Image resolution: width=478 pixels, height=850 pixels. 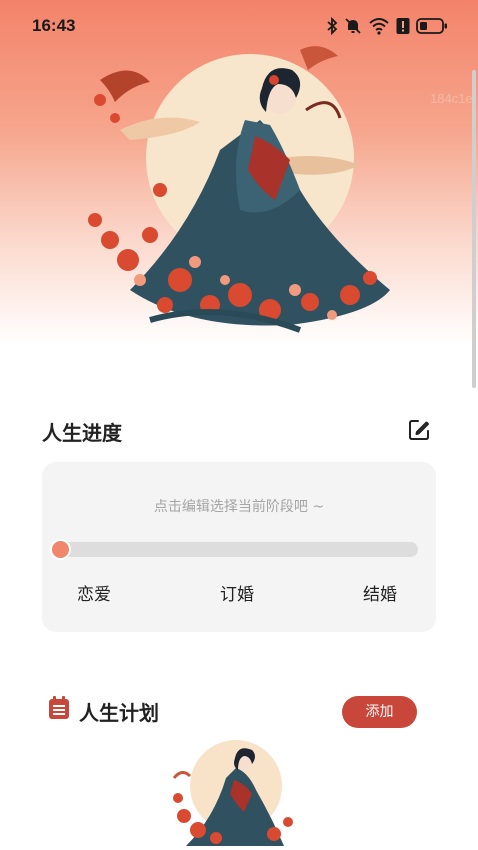 What do you see at coordinates (353, 26) in the screenshot?
I see `mute-bell-icon` at bounding box center [353, 26].